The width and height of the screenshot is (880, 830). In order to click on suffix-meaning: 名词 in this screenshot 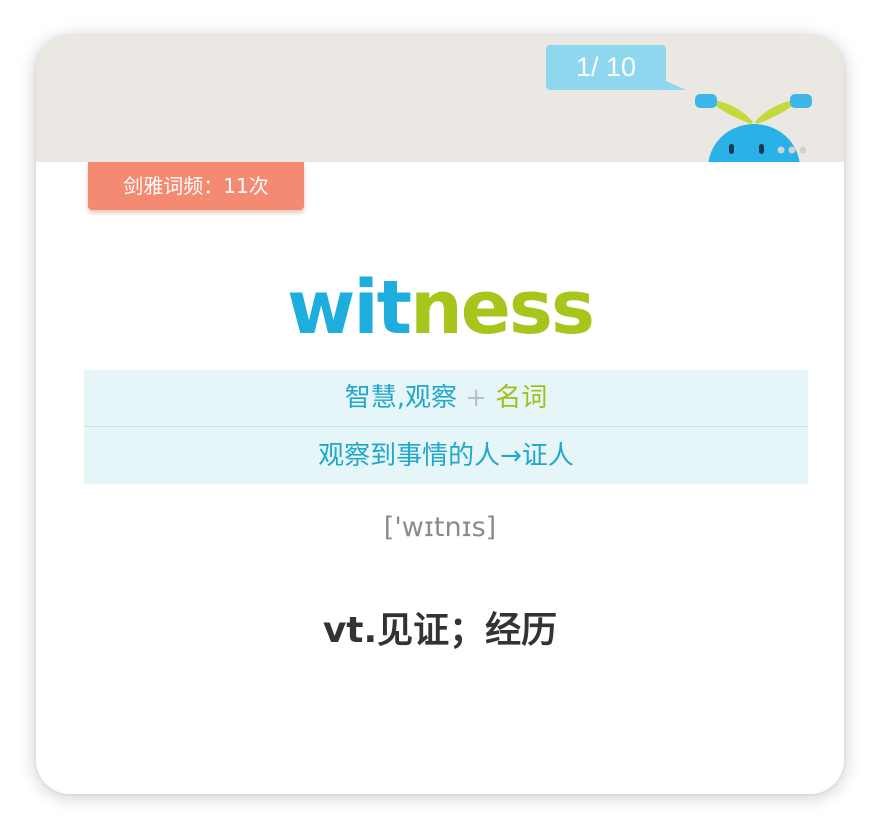, I will do `click(521, 398)`.